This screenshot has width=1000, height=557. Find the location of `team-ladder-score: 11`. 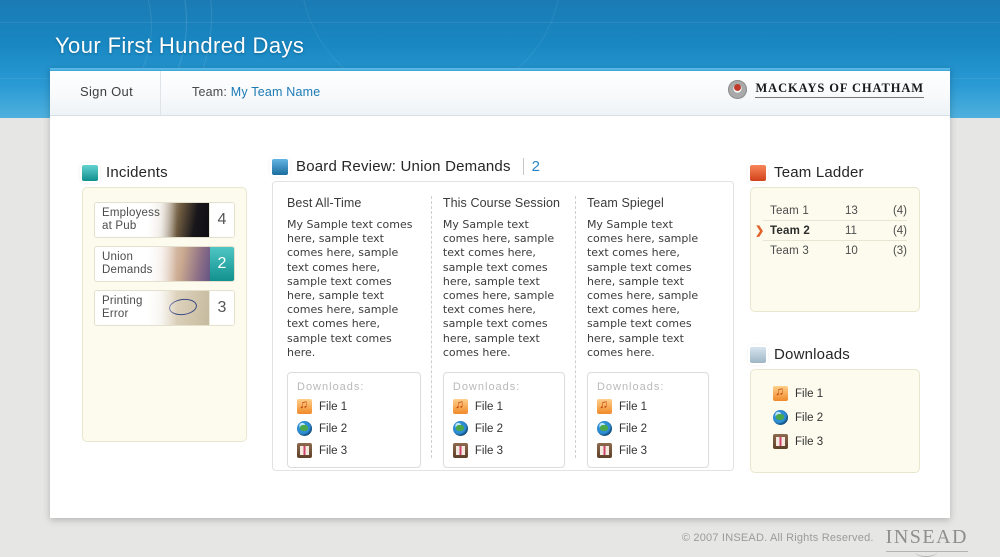

team-ladder-score: 11 is located at coordinates (851, 230).